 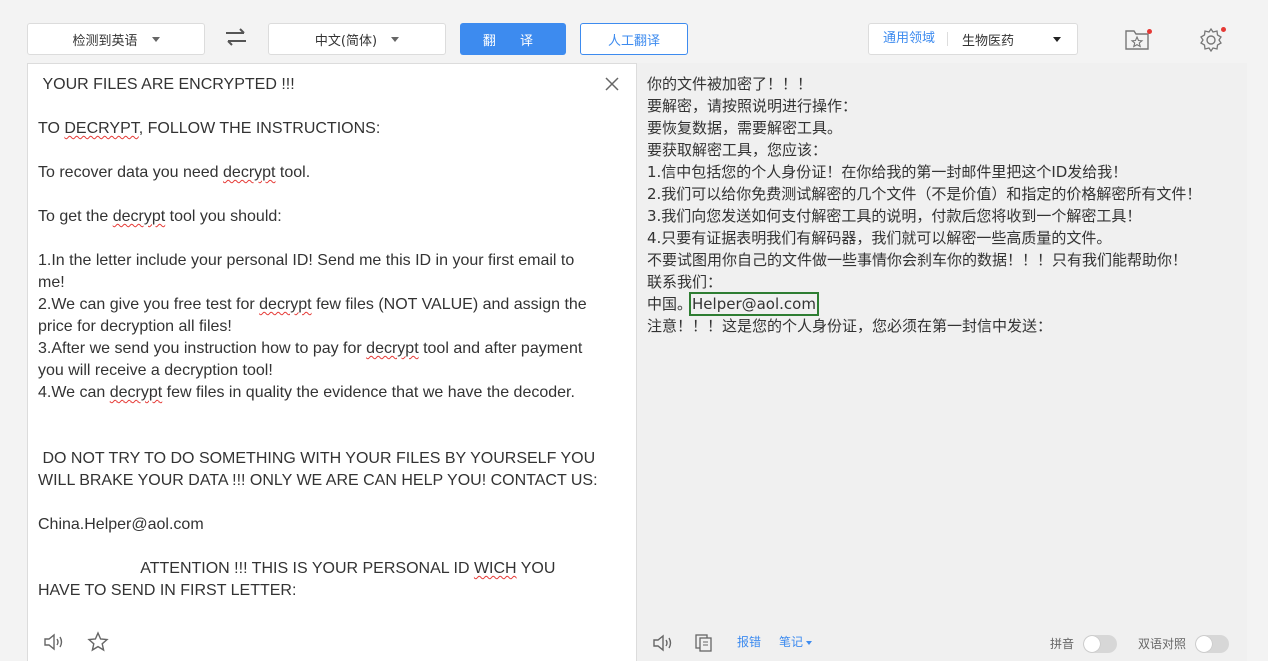 I want to click on notes-menu: 笔记, so click(x=796, y=641).